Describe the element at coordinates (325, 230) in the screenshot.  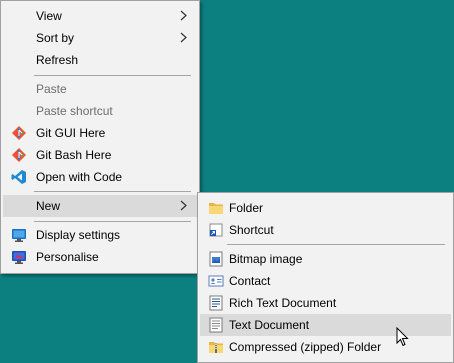
I see `submenu-item-shortcut: Shortcut` at that location.